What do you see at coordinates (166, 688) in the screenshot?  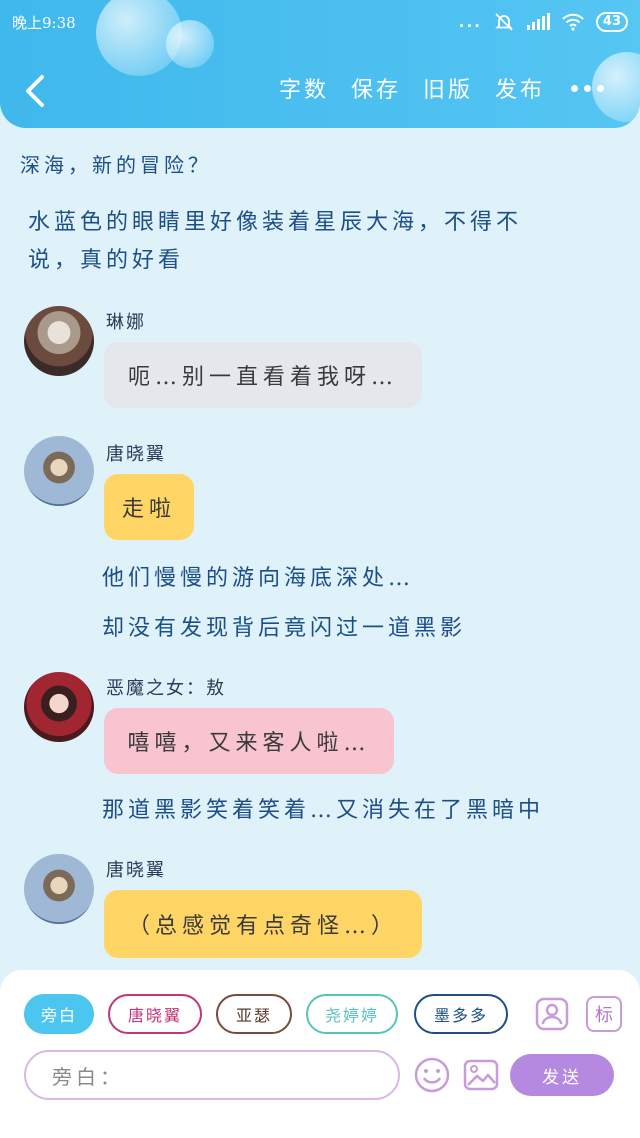 I see `sender-name: 恶魔之女：敖` at bounding box center [166, 688].